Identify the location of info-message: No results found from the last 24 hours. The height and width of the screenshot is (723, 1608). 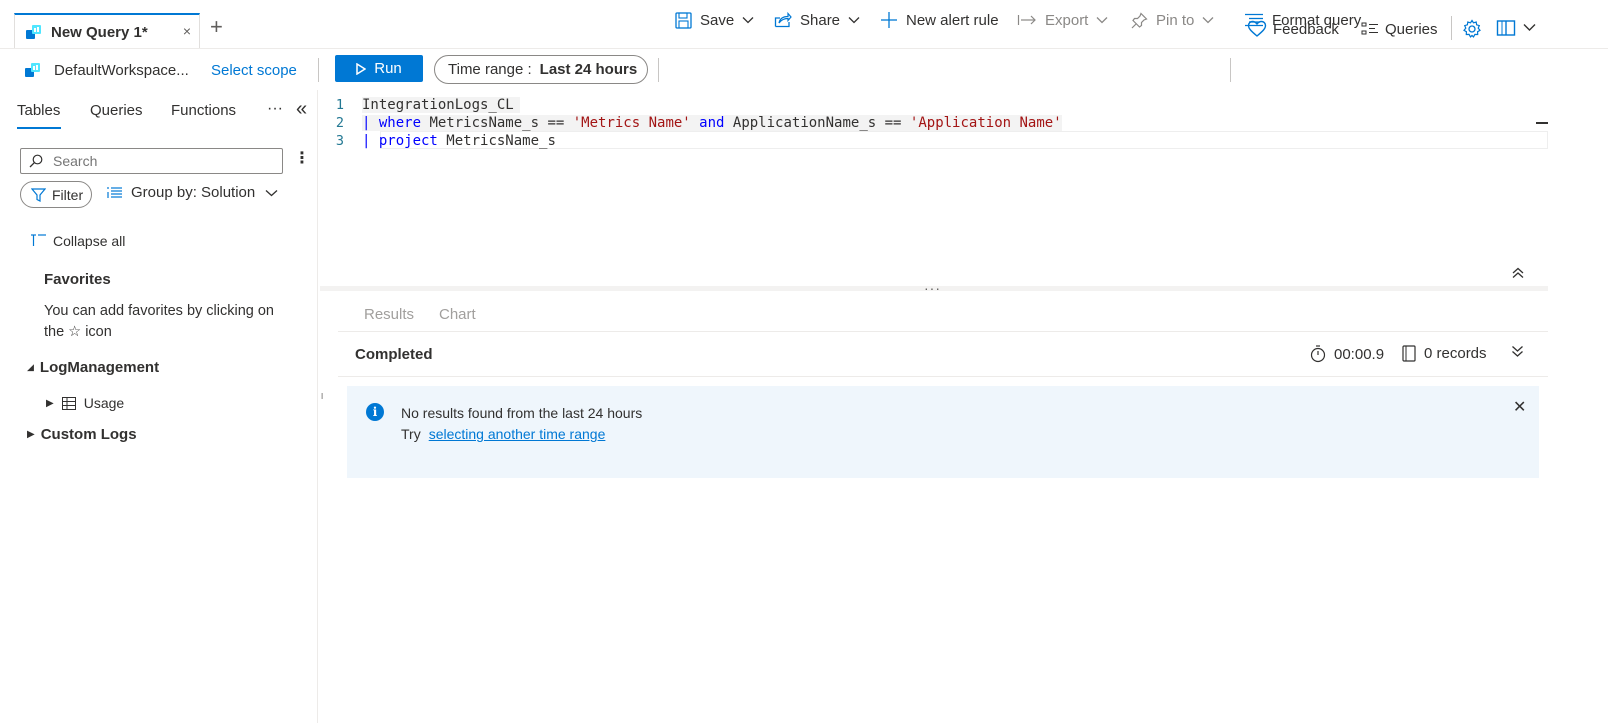
(522, 413).